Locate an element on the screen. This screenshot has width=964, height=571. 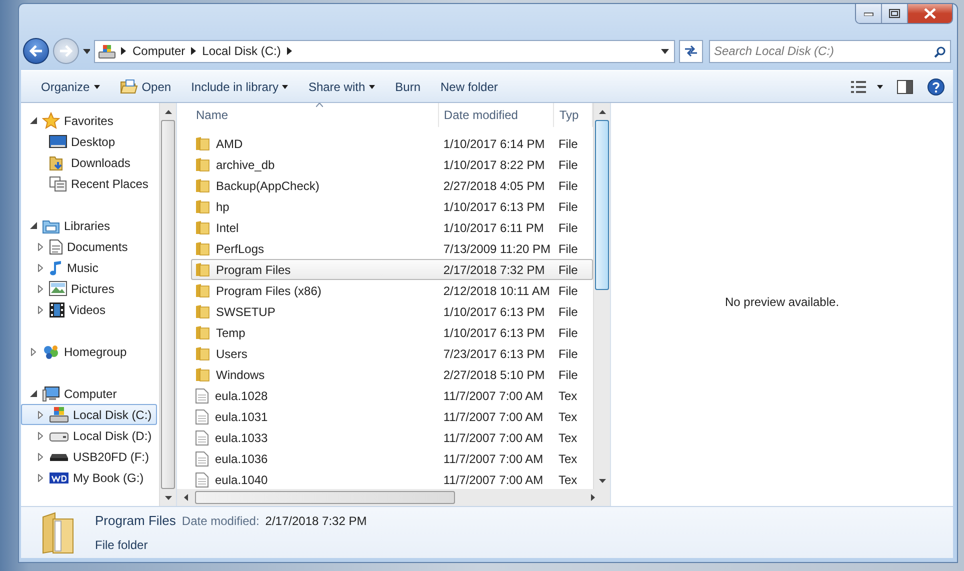
column-header: Date modified is located at coordinates (496, 115).